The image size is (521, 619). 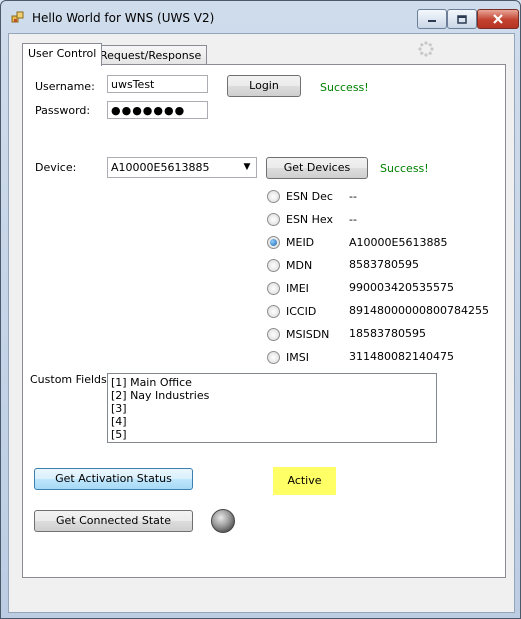 I want to click on chevron-down-icon: ▼, so click(x=247, y=167).